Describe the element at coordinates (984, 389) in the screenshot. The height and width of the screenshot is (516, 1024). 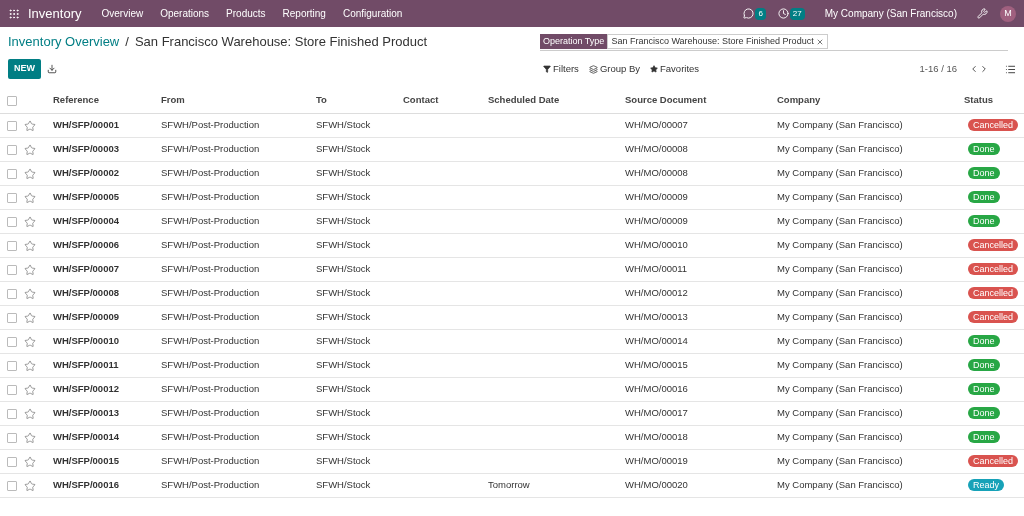
I see `status-badge: Done` at that location.